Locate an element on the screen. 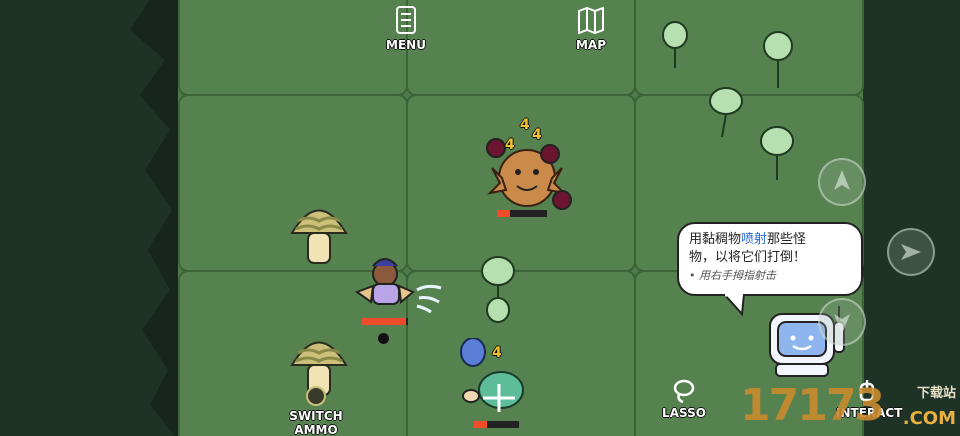 The width and height of the screenshot is (960, 436). tutorial-speech-bubble: 用黏稠物喷射那些怪 物，以将它们打倒！ • 用右手拇指射击 is located at coordinates (770, 259).